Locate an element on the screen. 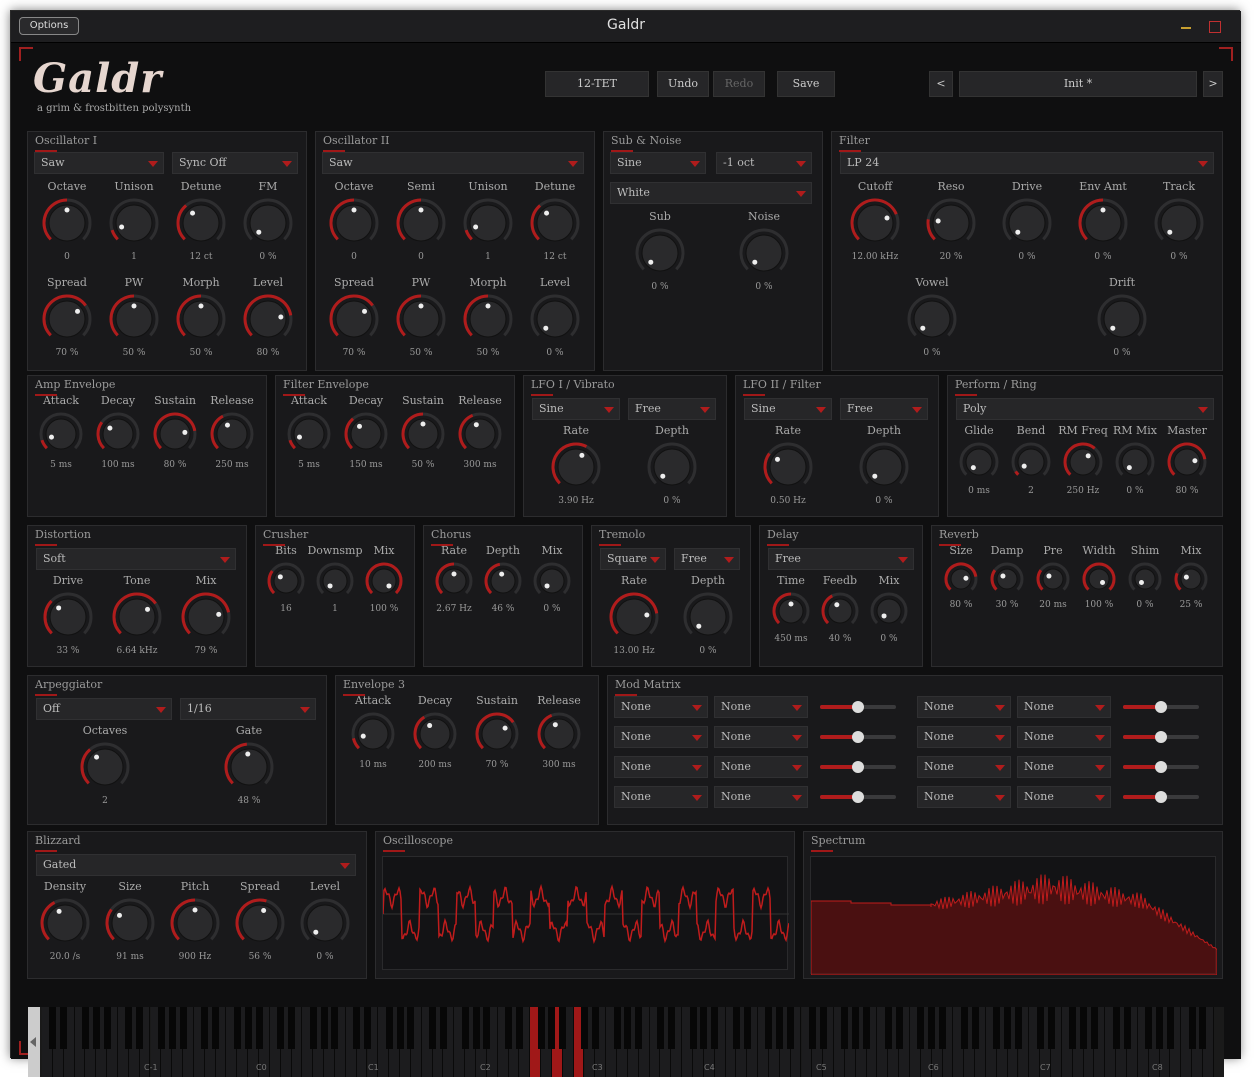 The height and width of the screenshot is (1077, 1254). sub-wave-dropdown: Sine is located at coordinates (658, 163).